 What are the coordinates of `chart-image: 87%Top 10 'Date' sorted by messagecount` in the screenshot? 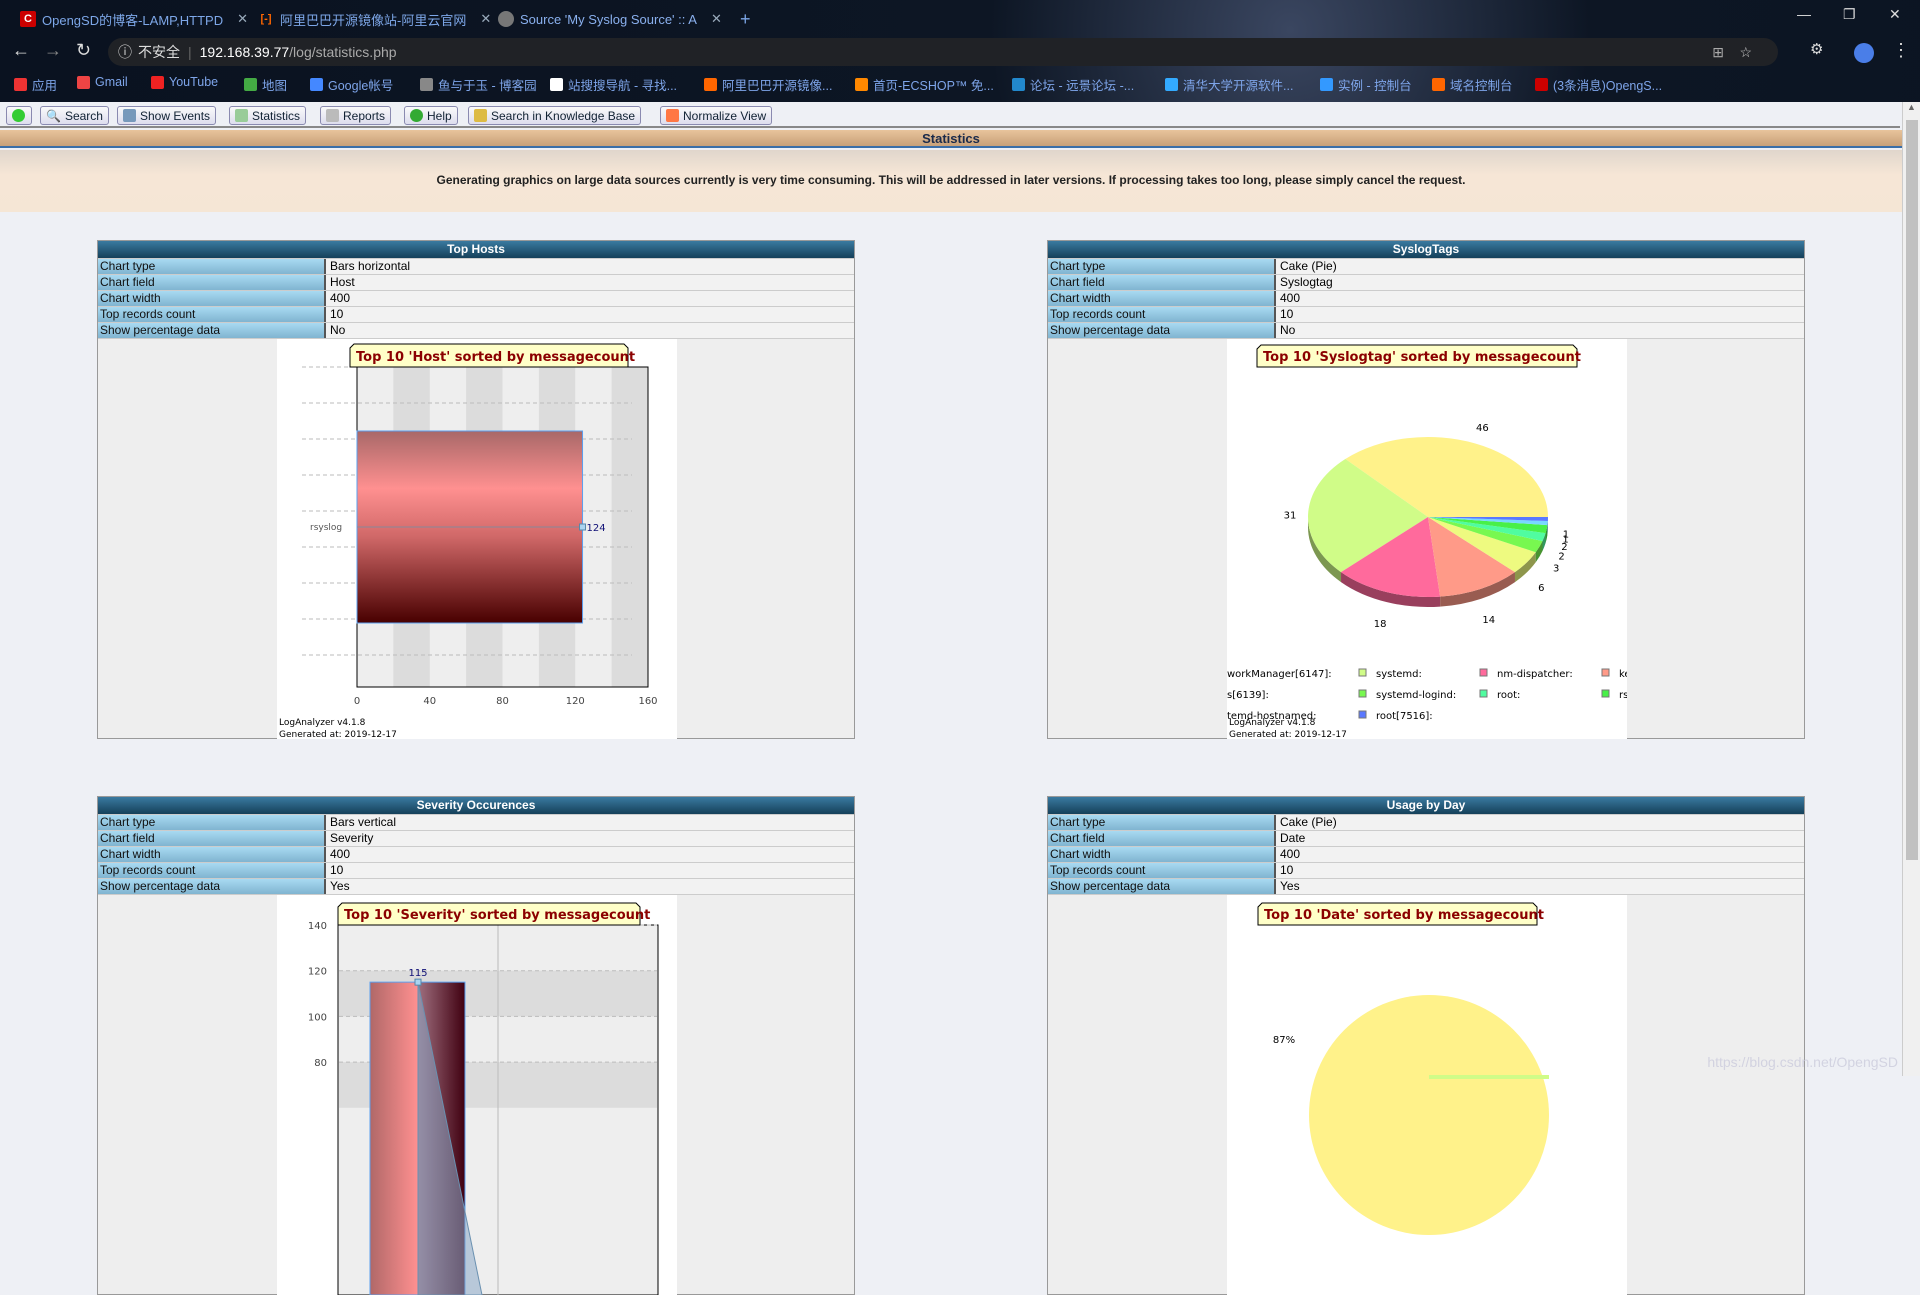 It's located at (1427, 1095).